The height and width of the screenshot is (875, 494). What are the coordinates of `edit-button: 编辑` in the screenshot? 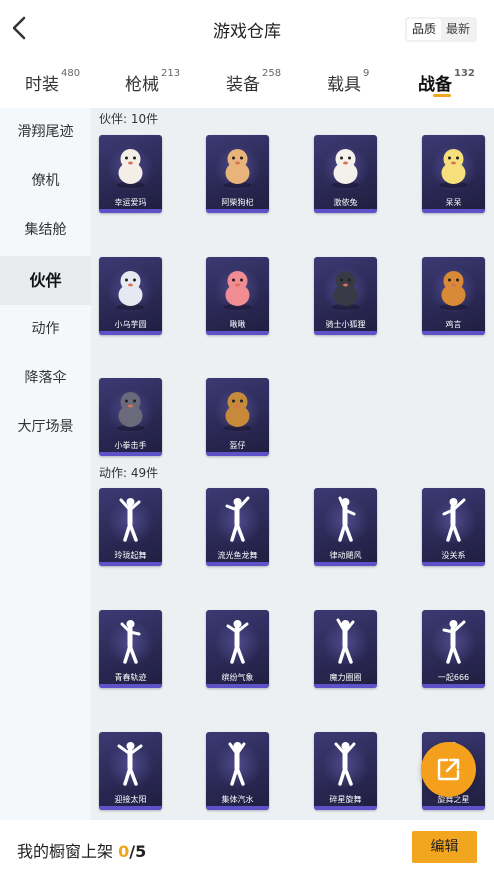 It's located at (444, 847).